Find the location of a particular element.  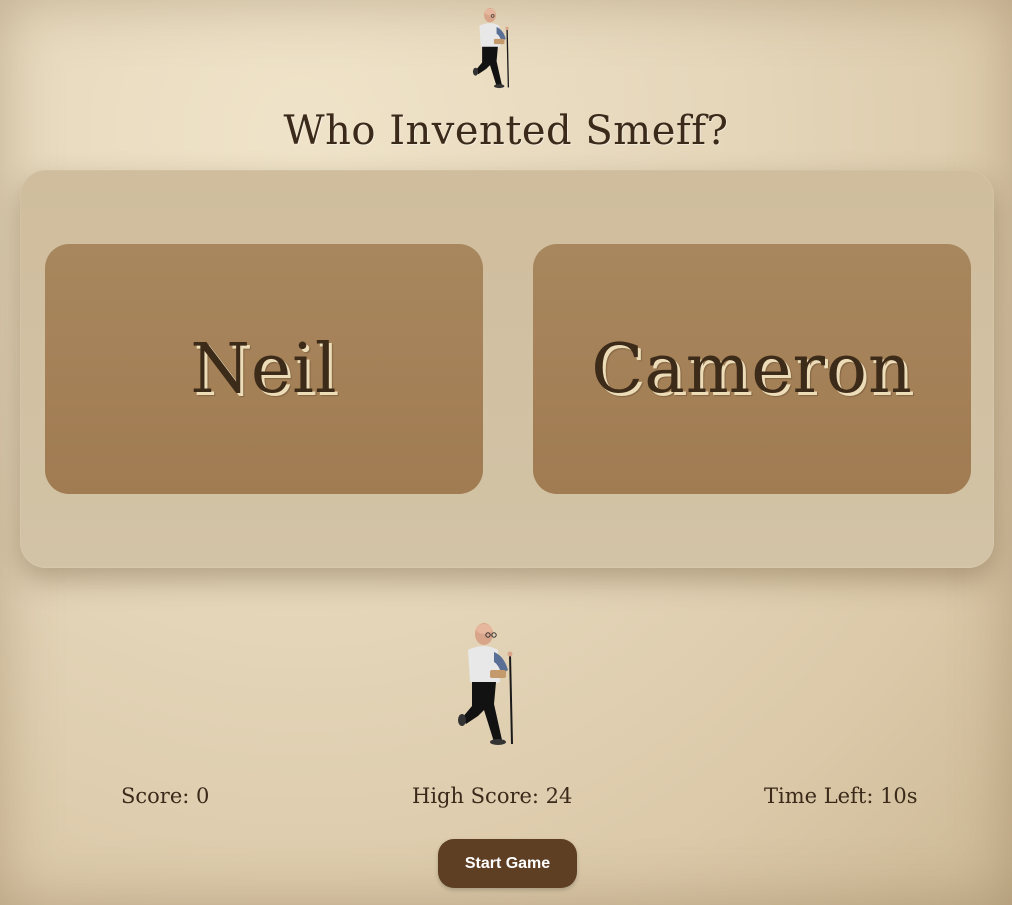

time-left-label: Time Left: 10s is located at coordinates (841, 796).